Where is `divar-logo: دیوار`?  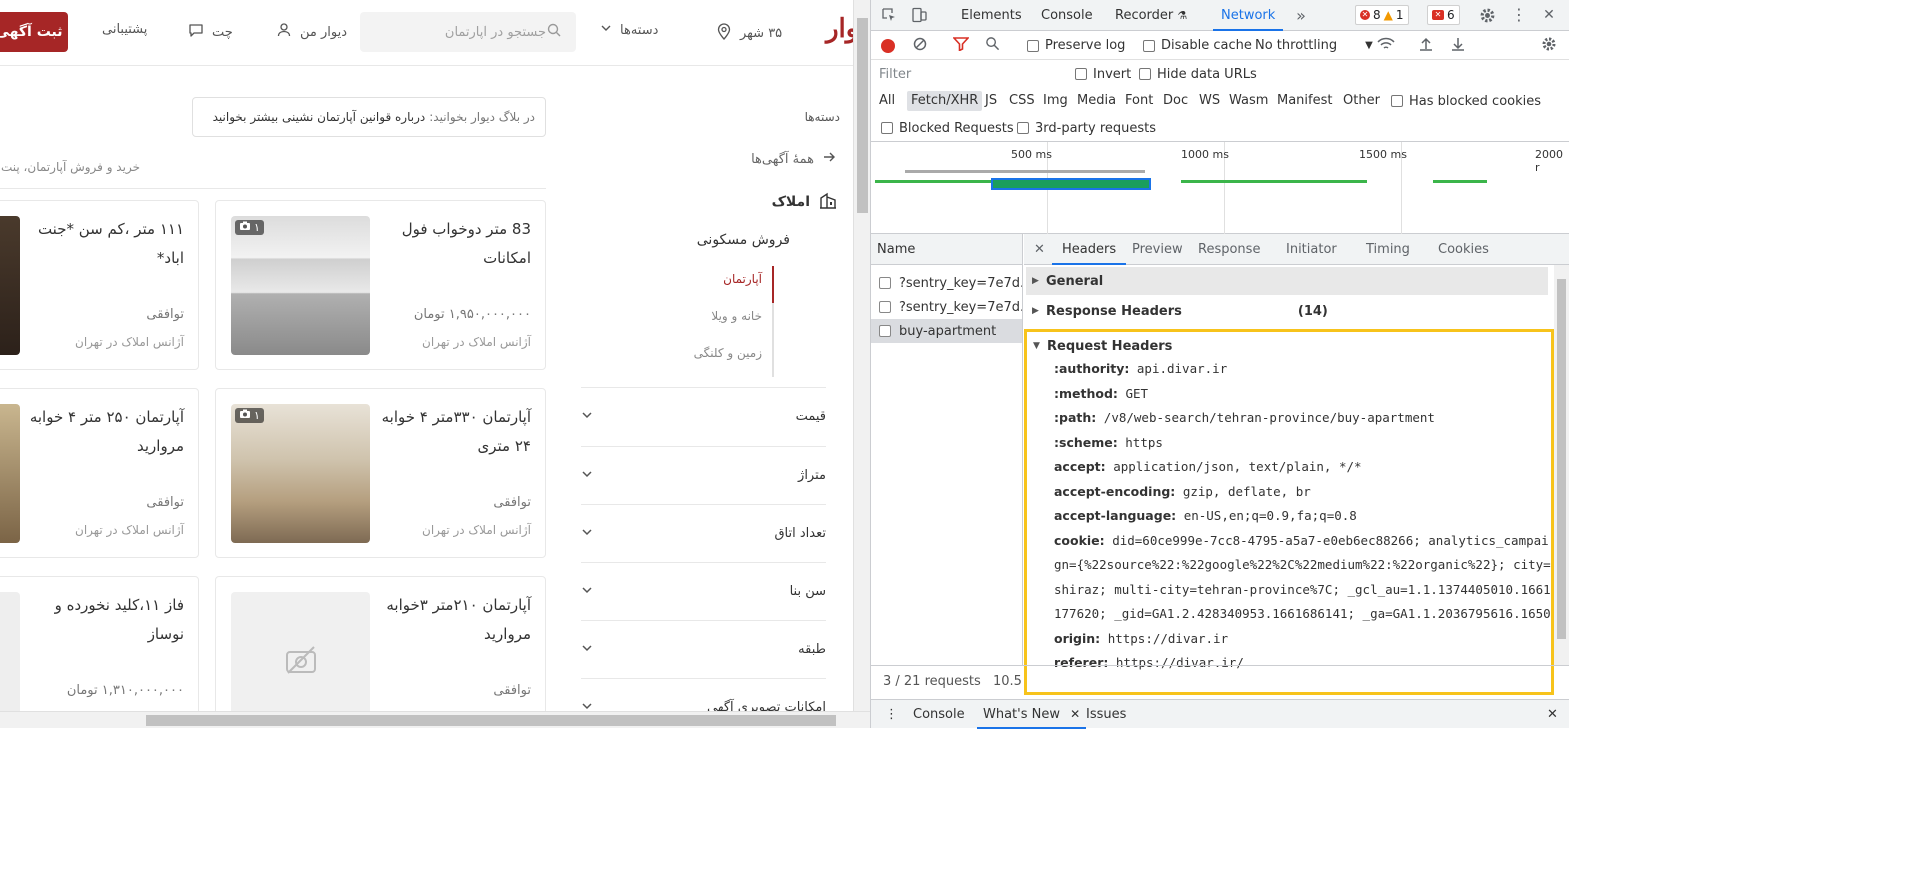 divar-logo: دیوار is located at coordinates (839, 29).